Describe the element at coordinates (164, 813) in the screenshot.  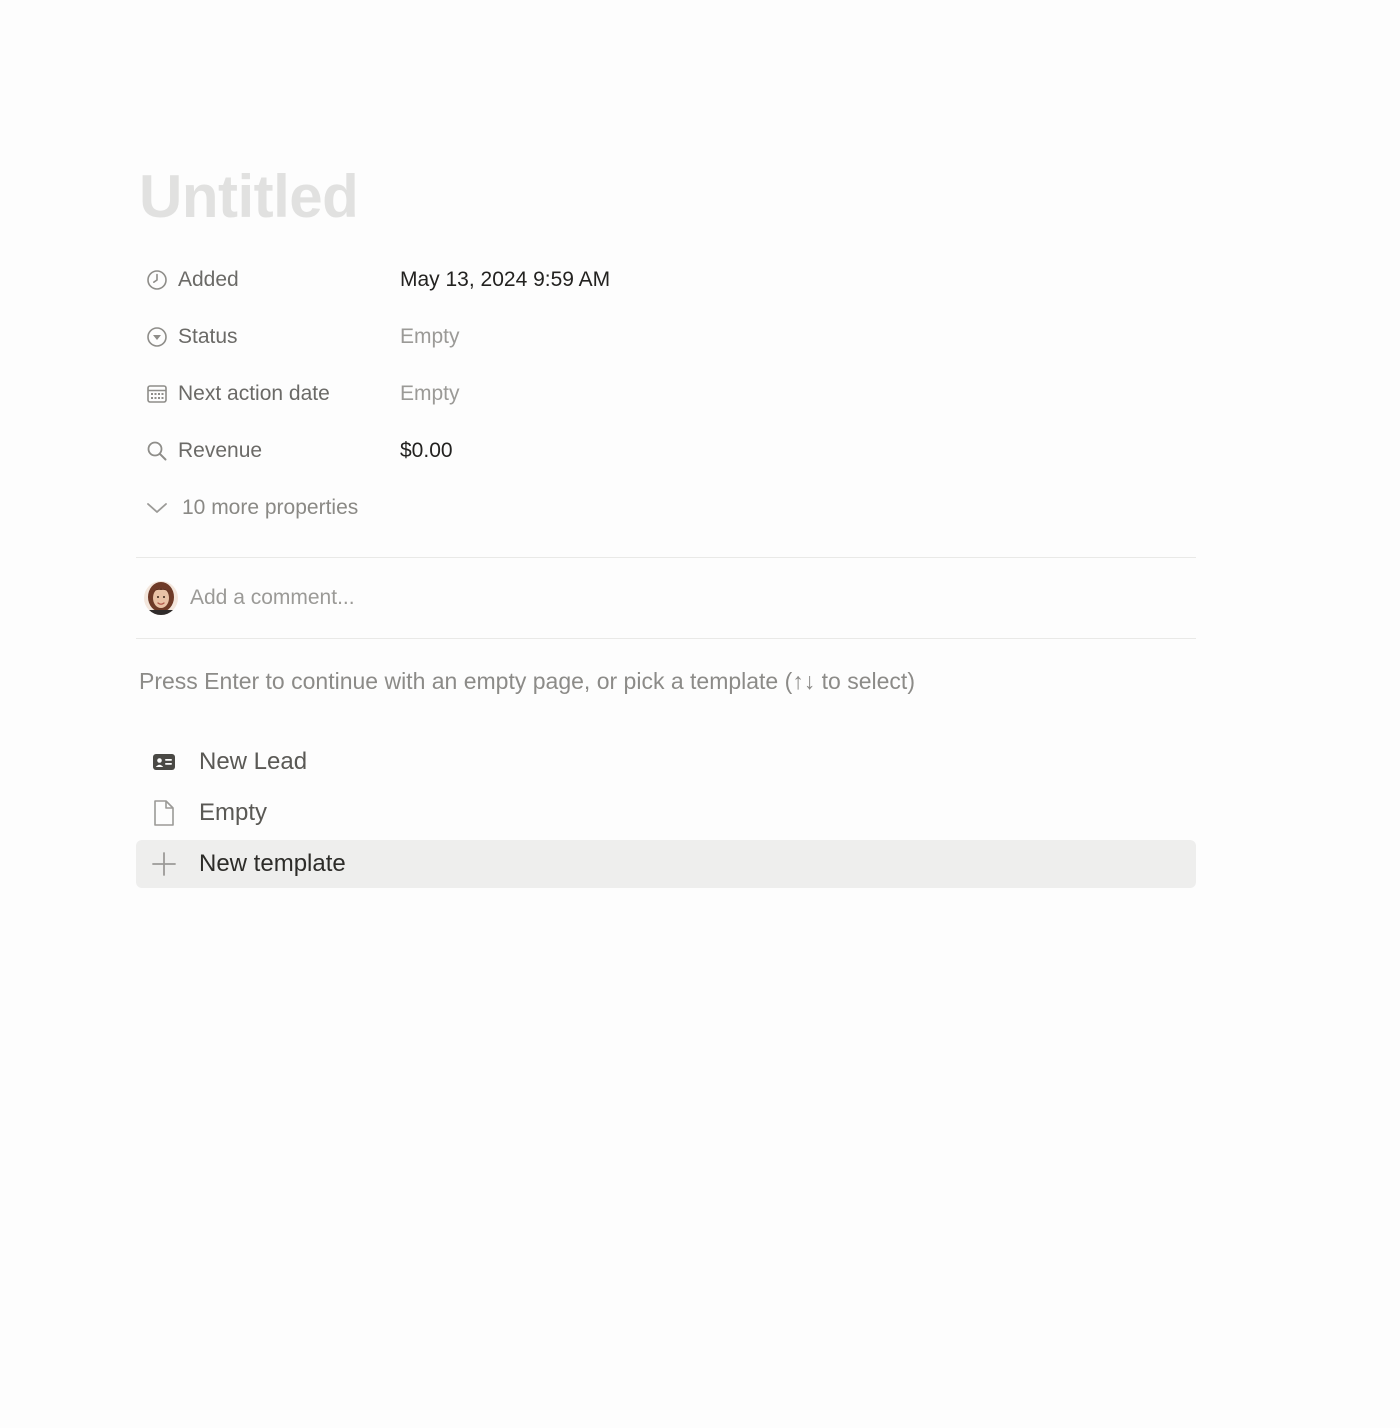
I see `document-icon` at that location.